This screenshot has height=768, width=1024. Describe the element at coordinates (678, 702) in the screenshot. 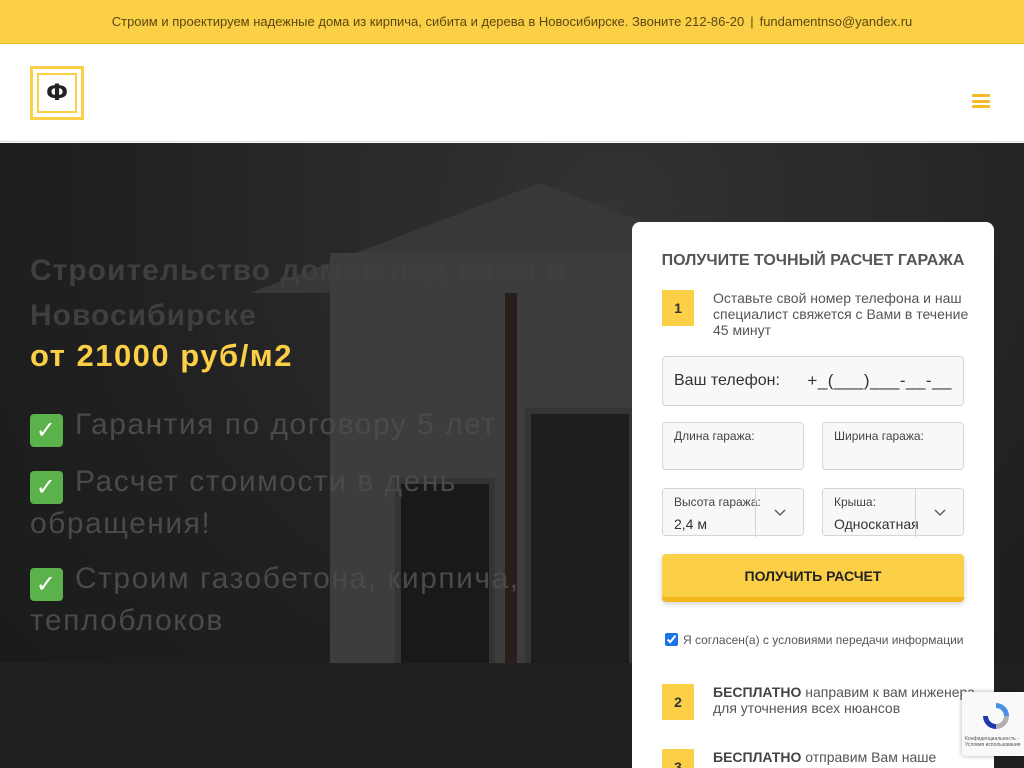

I see `step-number: 2` at that location.